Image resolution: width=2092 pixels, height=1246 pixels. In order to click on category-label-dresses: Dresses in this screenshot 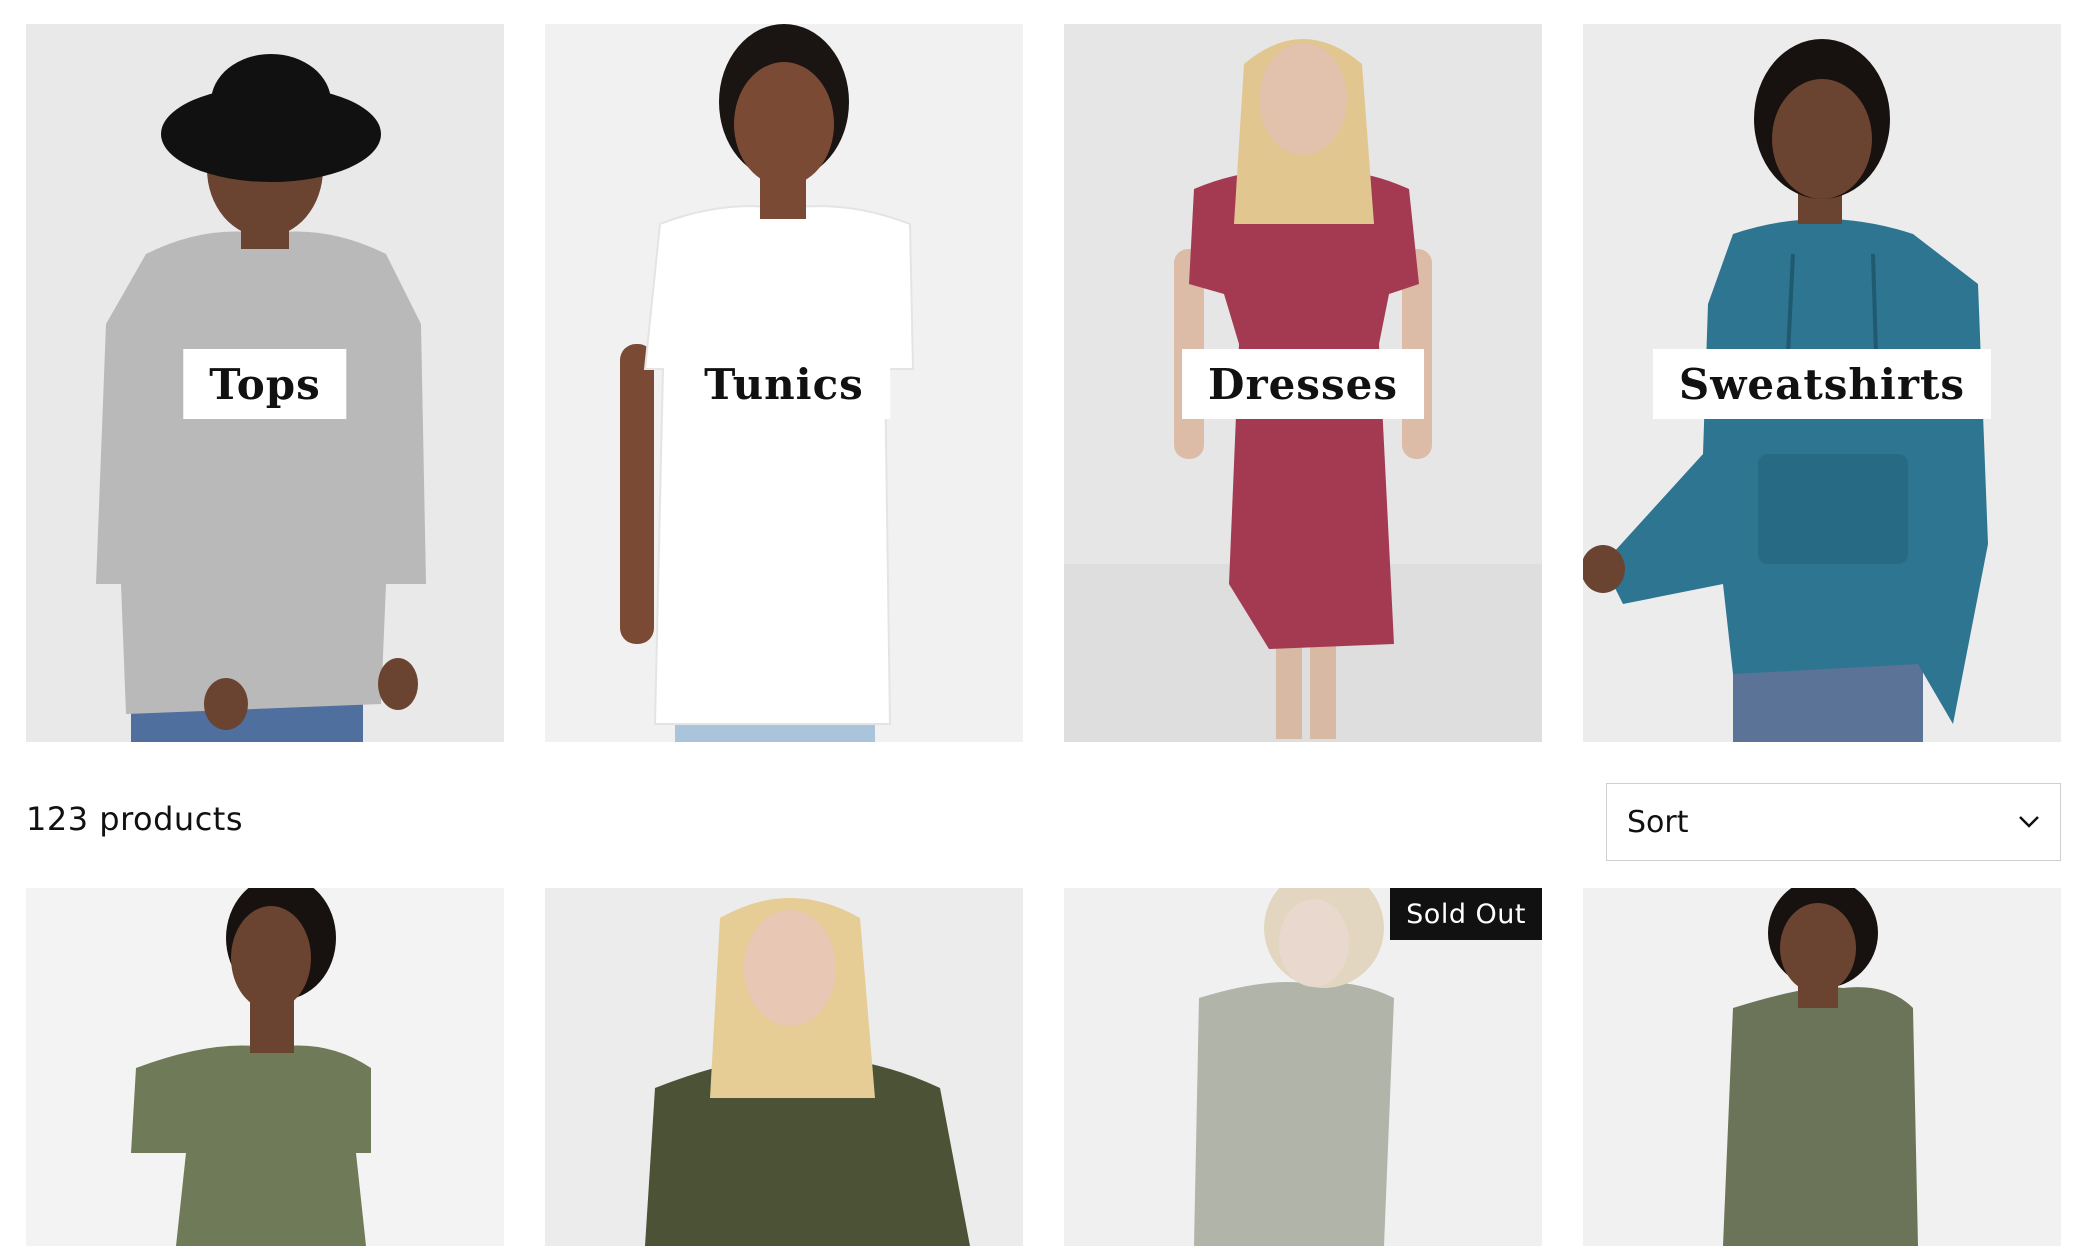, I will do `click(1303, 384)`.